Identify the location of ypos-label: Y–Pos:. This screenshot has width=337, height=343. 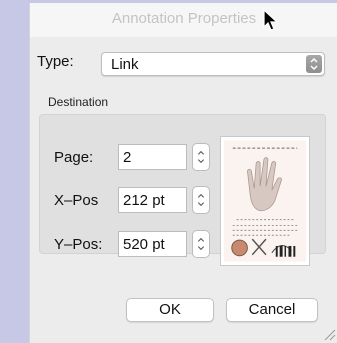
(78, 244).